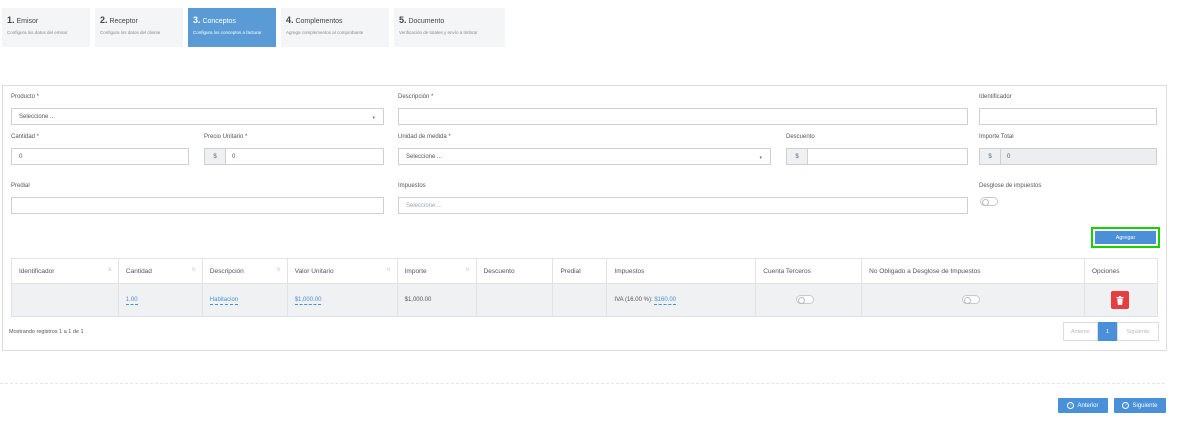 The image size is (1180, 427). I want to click on col-valor-unitario: Valor Unitario ⇅, so click(342, 271).